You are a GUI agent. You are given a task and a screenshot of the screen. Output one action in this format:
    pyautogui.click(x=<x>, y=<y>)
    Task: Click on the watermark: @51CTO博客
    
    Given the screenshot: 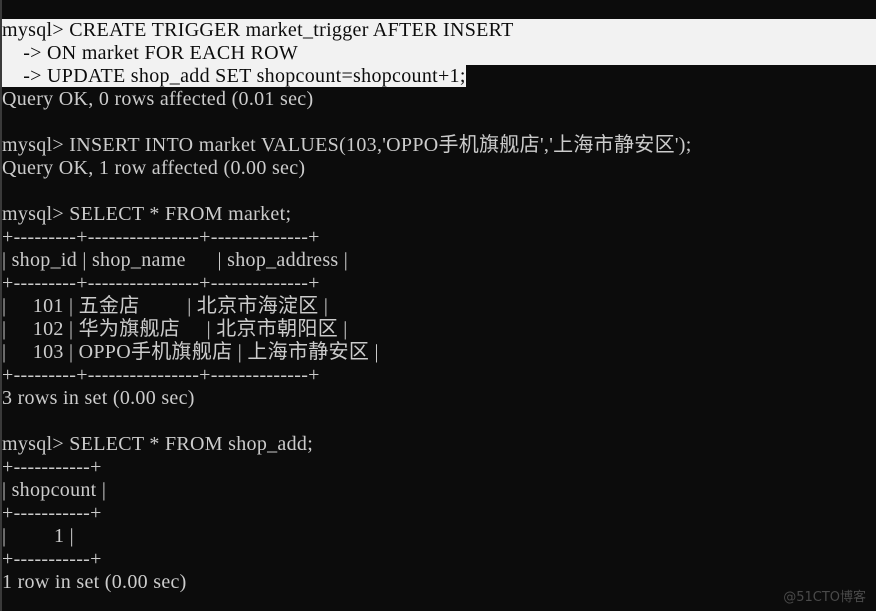 What is the action you would take?
    pyautogui.click(x=824, y=597)
    